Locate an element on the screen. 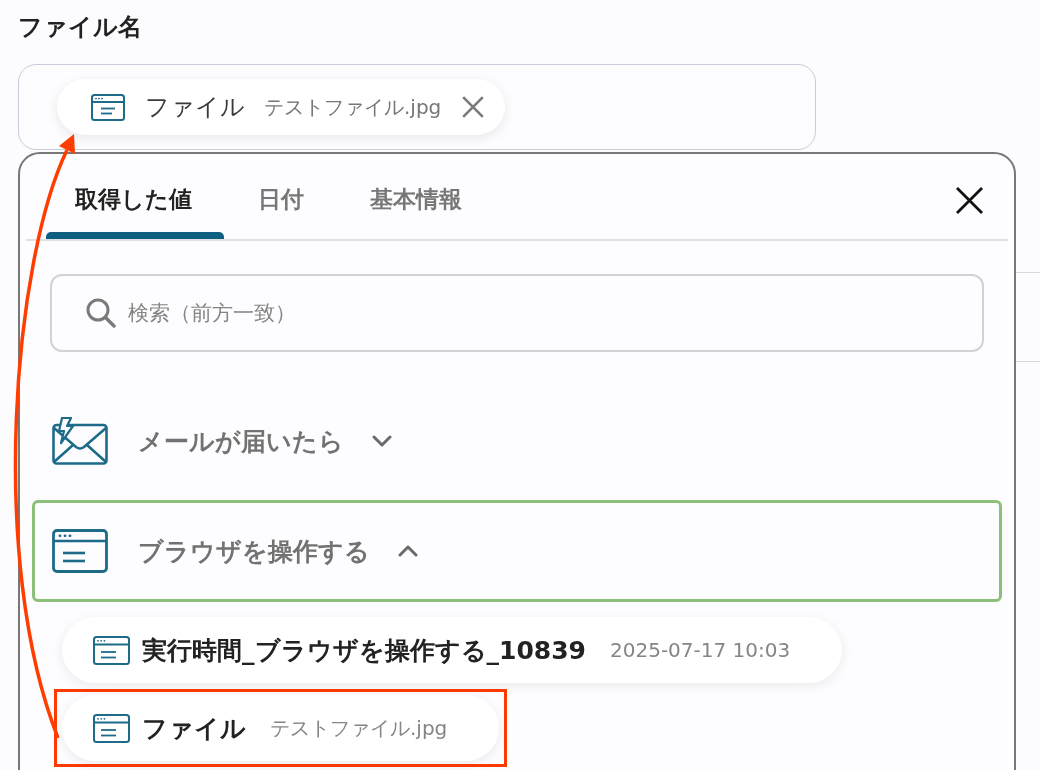 This screenshot has height=770, width=1040. remove-button is located at coordinates (473, 107).